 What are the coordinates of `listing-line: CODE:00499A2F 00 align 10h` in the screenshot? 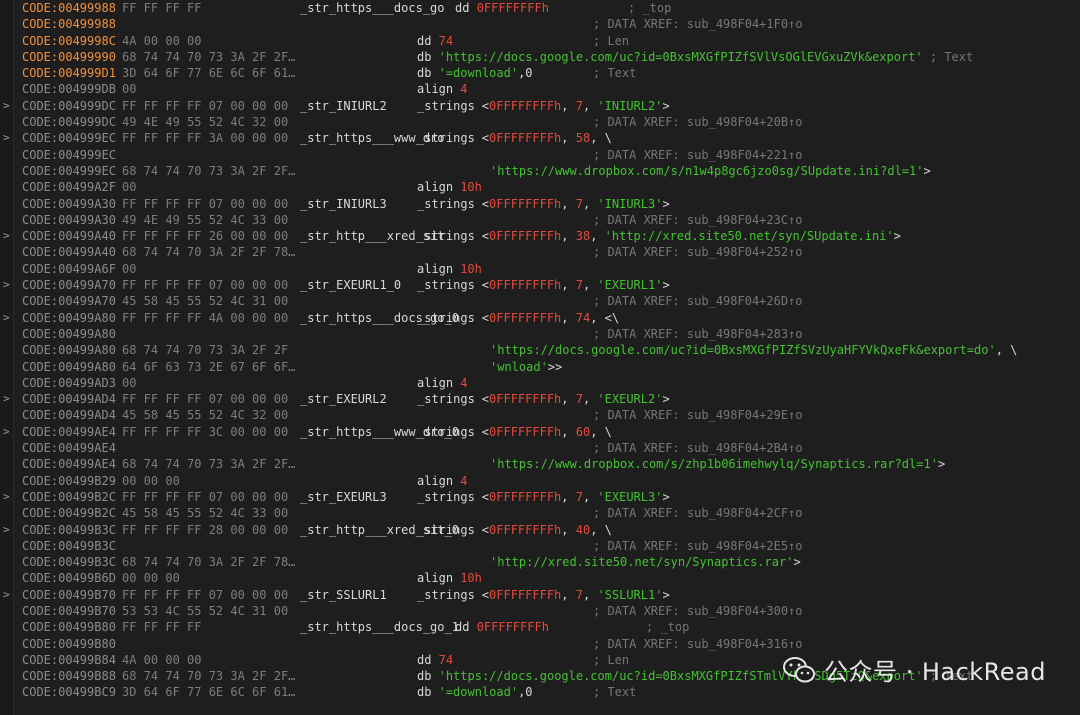 It's located at (540, 187).